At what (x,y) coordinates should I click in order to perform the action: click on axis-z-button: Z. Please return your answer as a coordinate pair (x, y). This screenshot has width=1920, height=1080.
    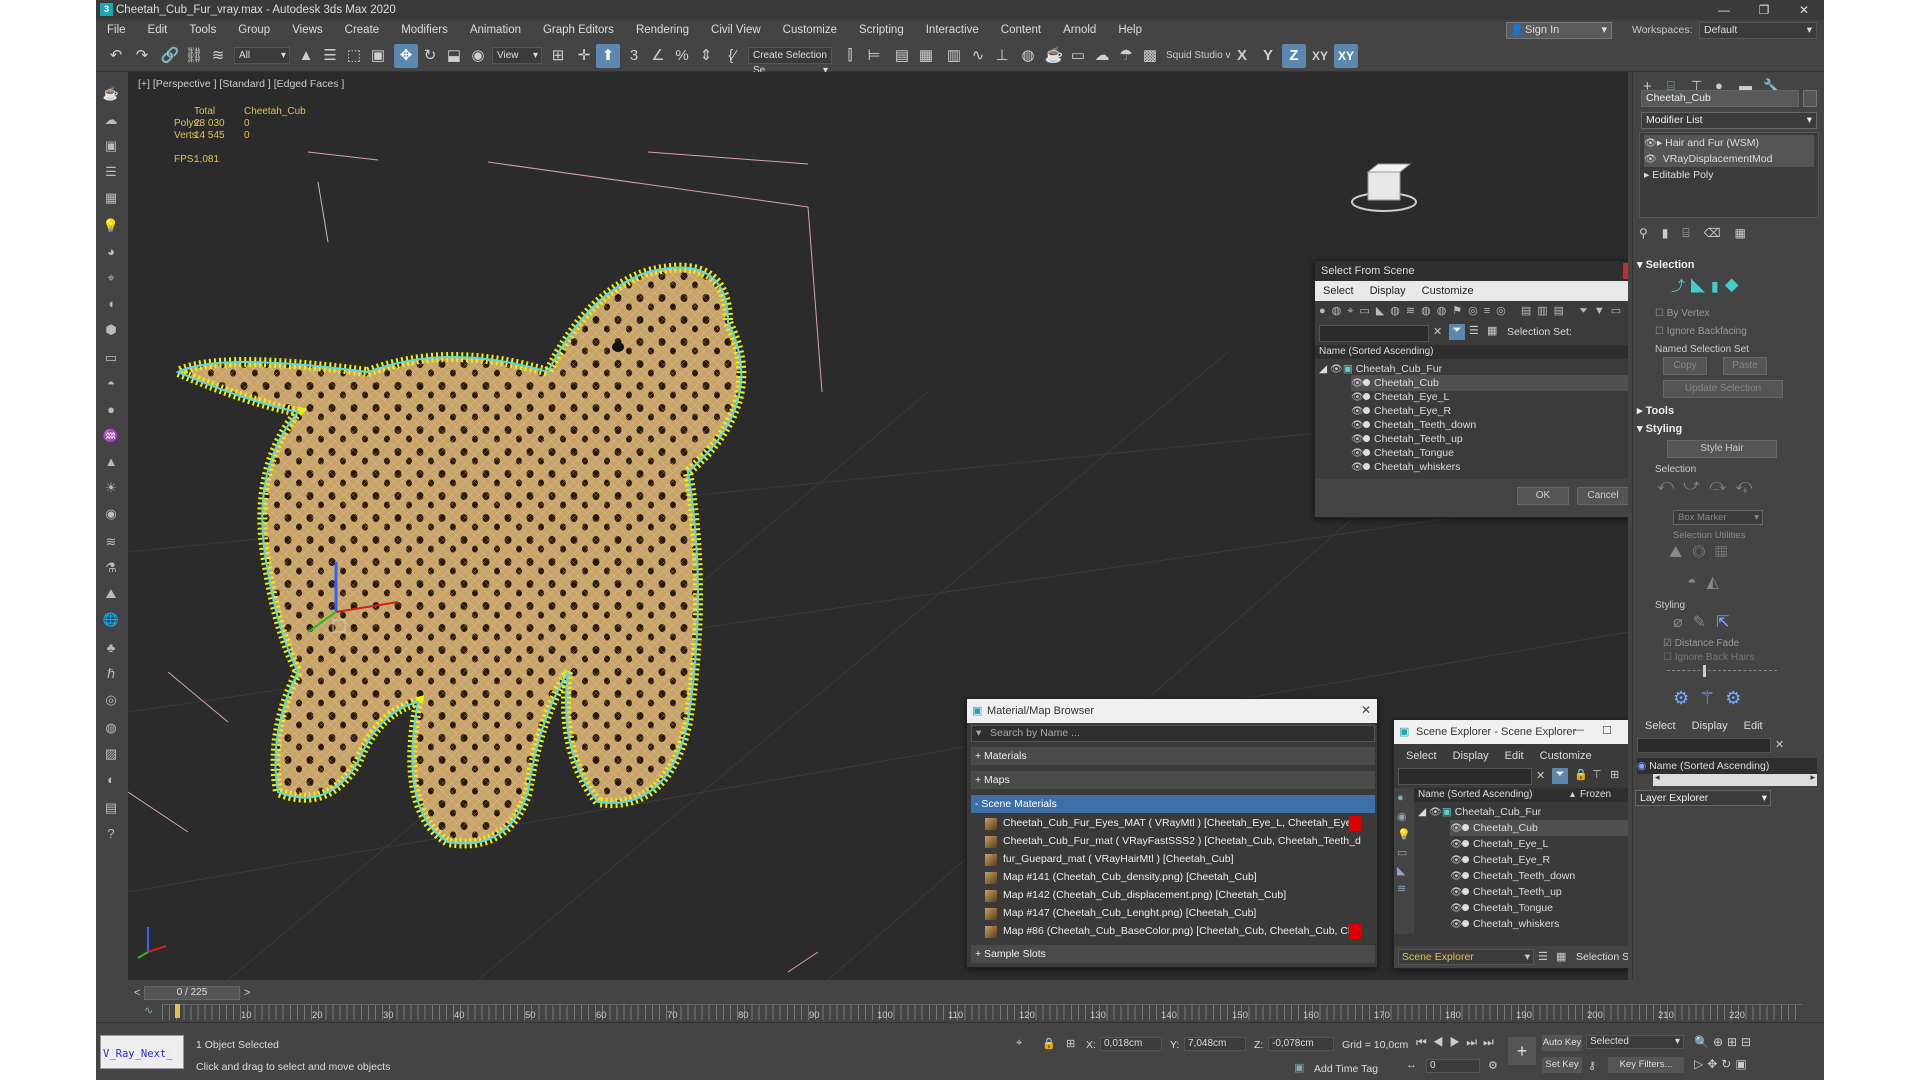
    Looking at the image, I should click on (1294, 56).